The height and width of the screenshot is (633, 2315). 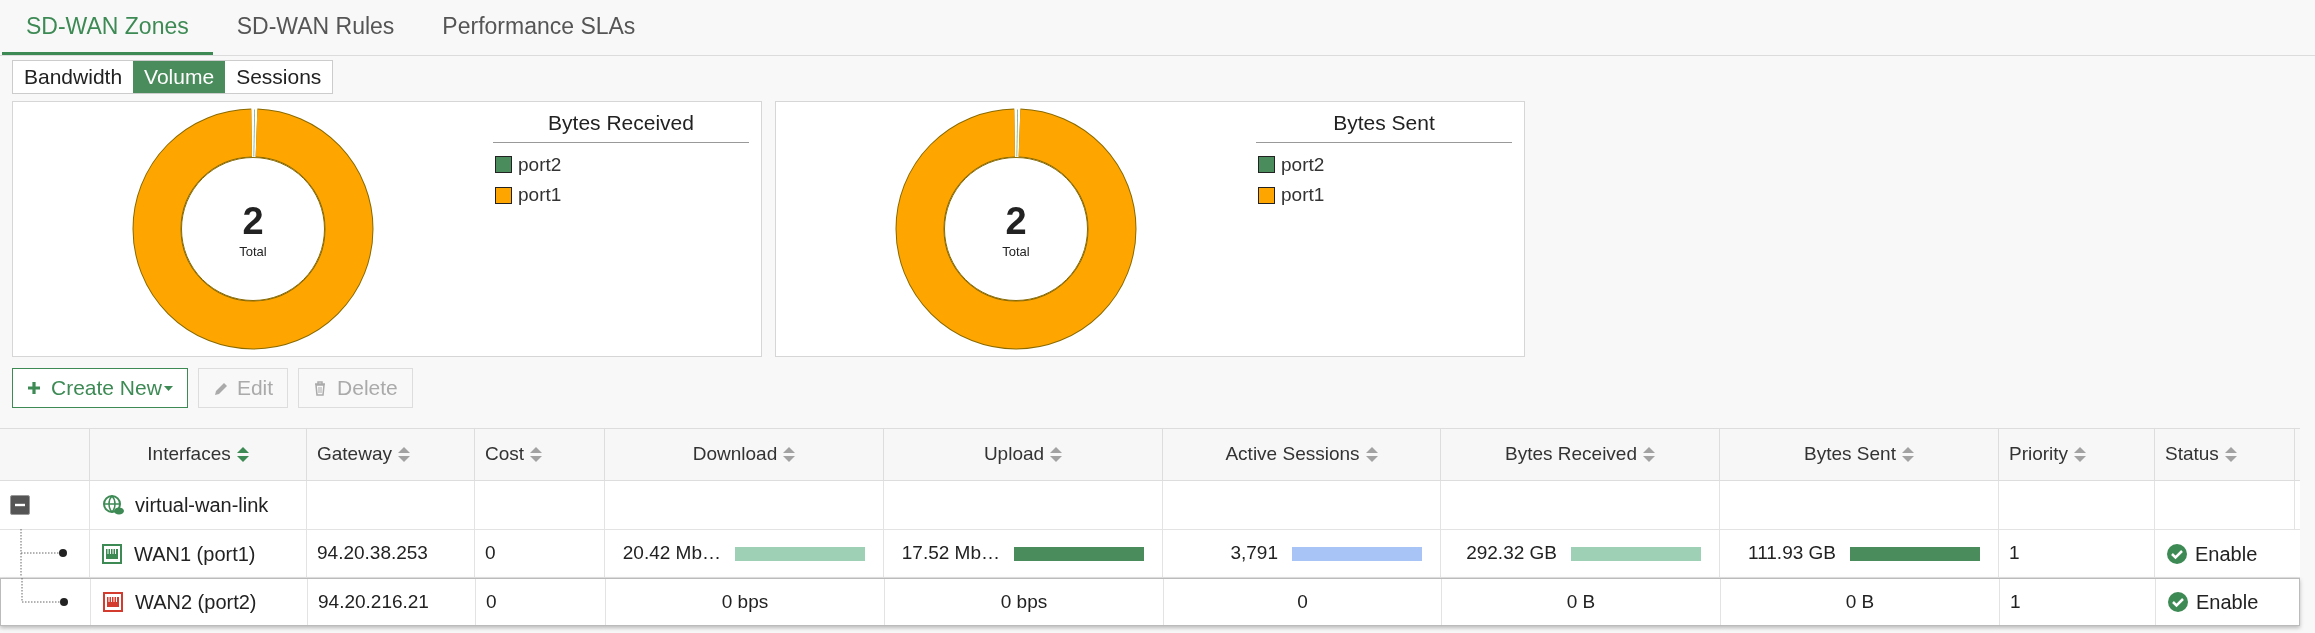 What do you see at coordinates (372, 553) in the screenshot?
I see `gateway-cell-text: 94.20.38.253` at bounding box center [372, 553].